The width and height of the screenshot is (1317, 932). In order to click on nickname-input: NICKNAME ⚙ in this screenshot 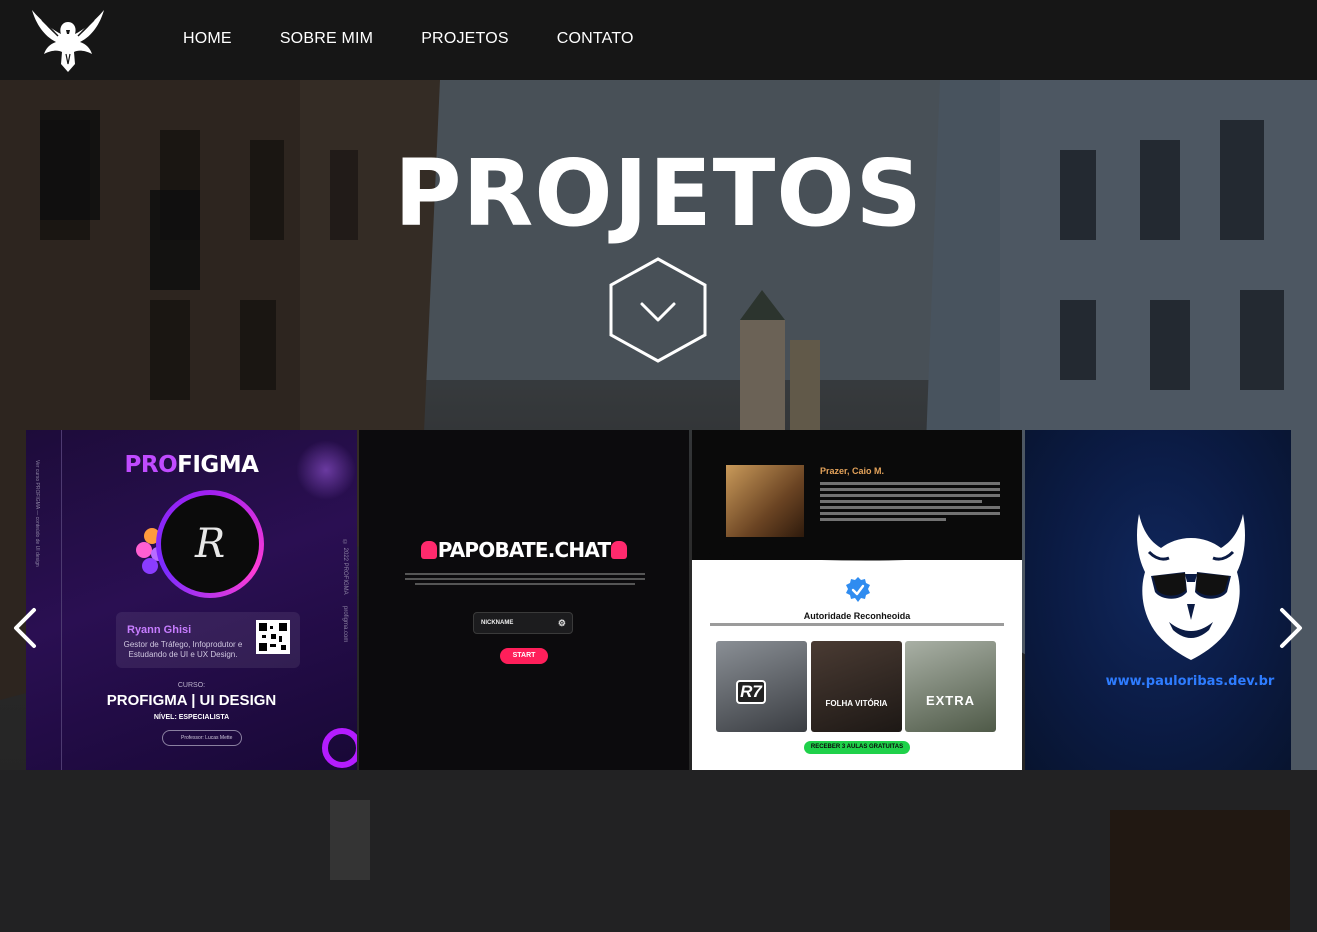, I will do `click(523, 623)`.